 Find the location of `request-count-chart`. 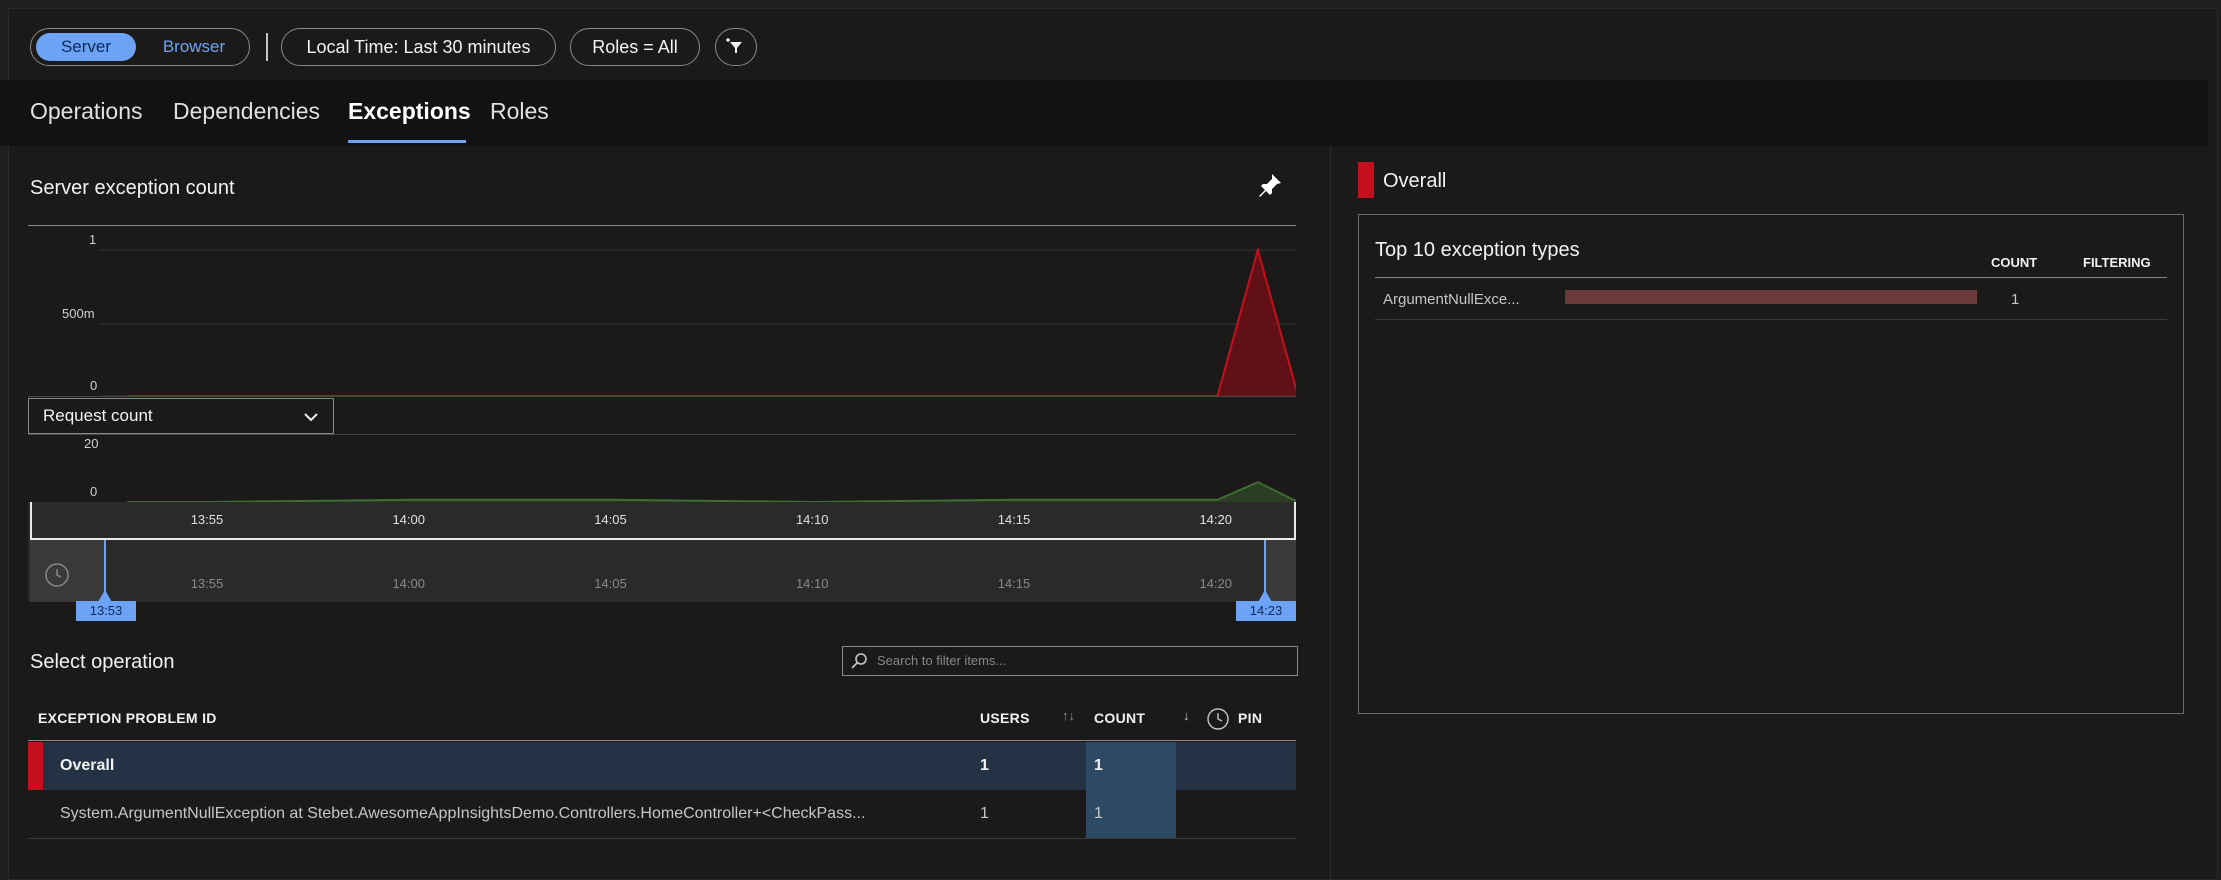

request-count-chart is located at coordinates (711, 492).